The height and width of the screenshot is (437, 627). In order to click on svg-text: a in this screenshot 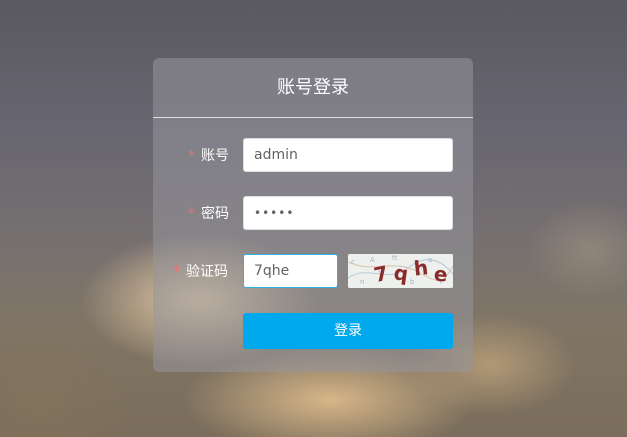, I will do `click(430, 260)`.